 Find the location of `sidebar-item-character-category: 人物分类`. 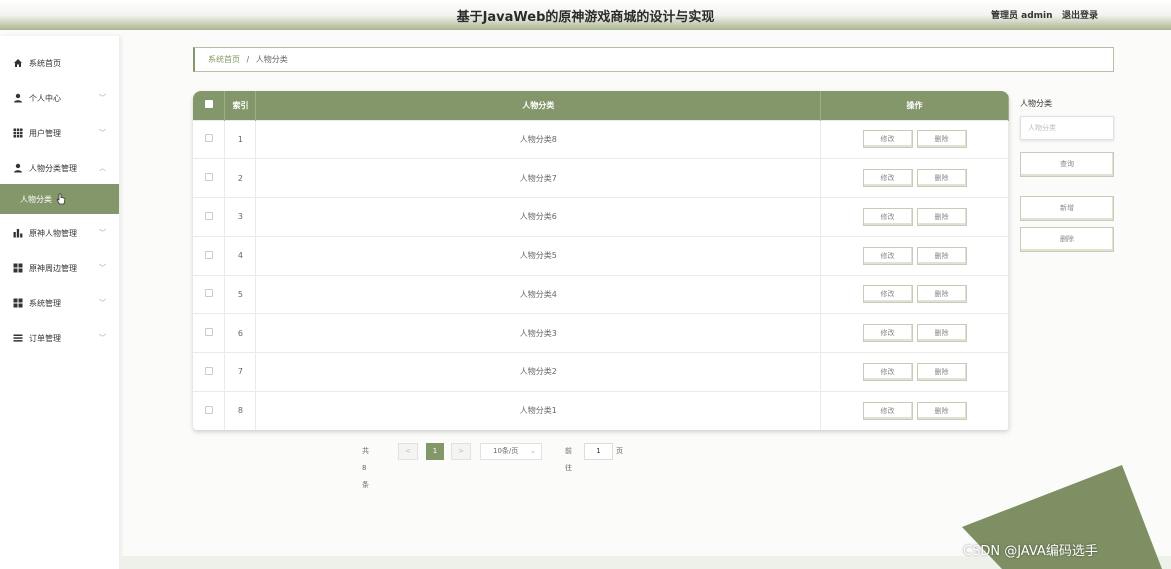

sidebar-item-character-category: 人物分类 is located at coordinates (59, 199).